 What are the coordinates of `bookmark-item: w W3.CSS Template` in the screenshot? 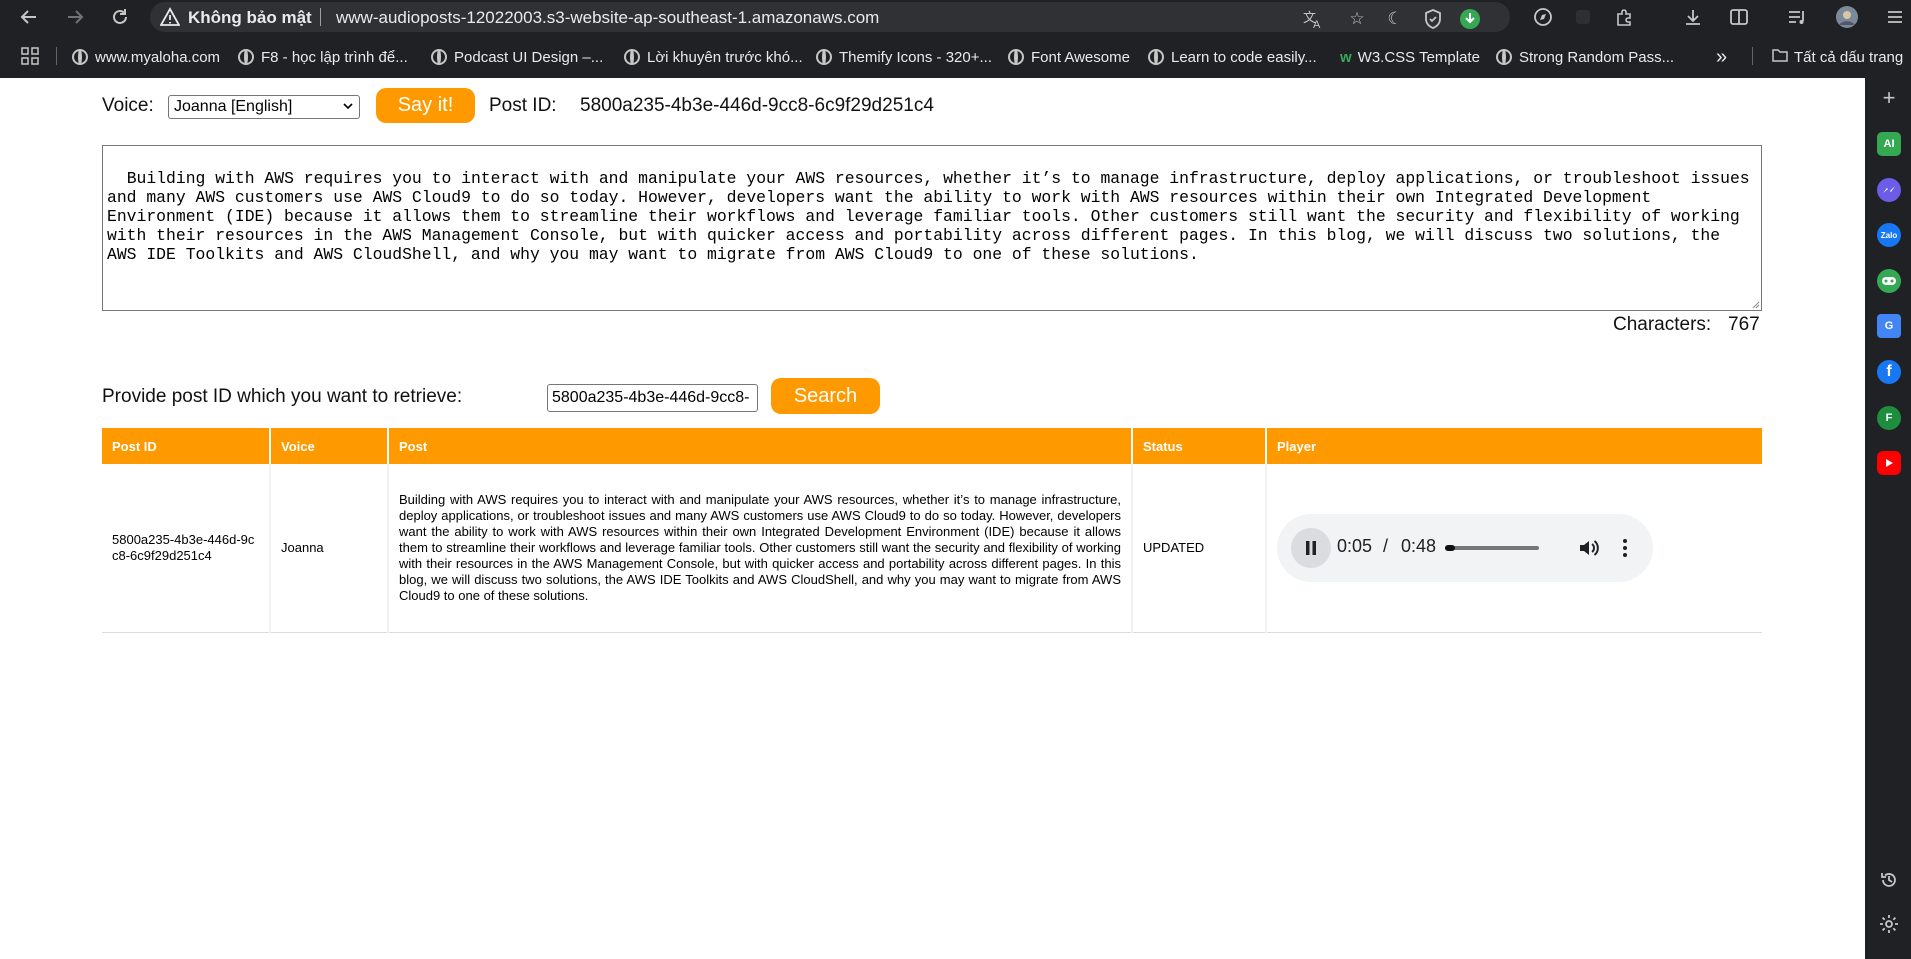 It's located at (1410, 57).